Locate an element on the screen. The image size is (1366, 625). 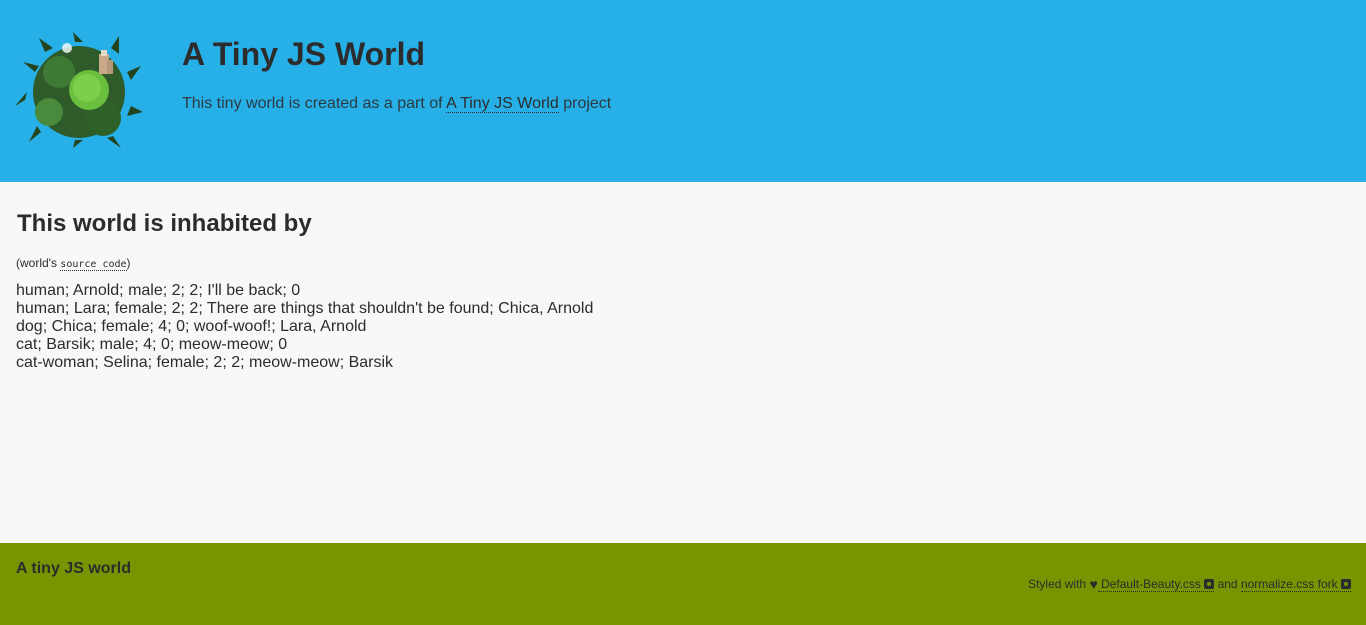
and-label: and is located at coordinates (1227, 584).